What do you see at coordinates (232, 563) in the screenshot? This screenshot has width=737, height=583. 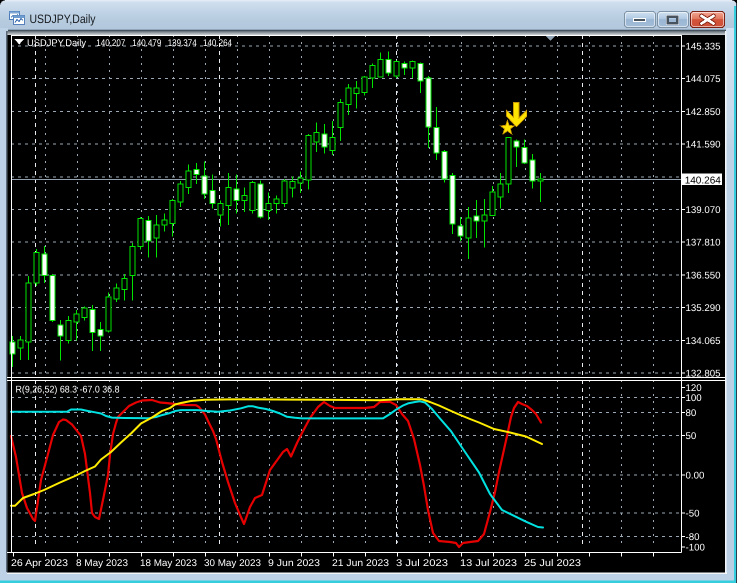 I see `svg-text: 30 May 2023` at bounding box center [232, 563].